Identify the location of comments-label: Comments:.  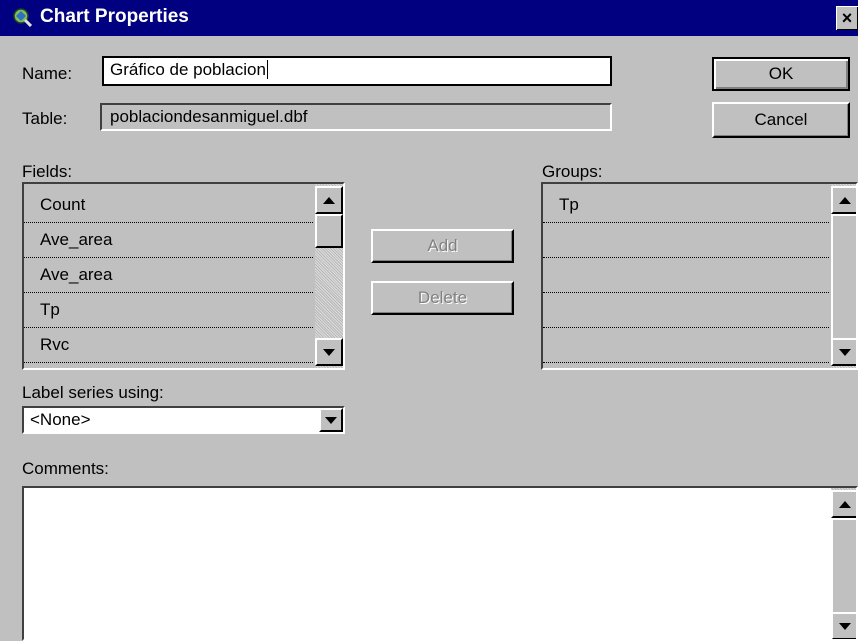
(65, 468).